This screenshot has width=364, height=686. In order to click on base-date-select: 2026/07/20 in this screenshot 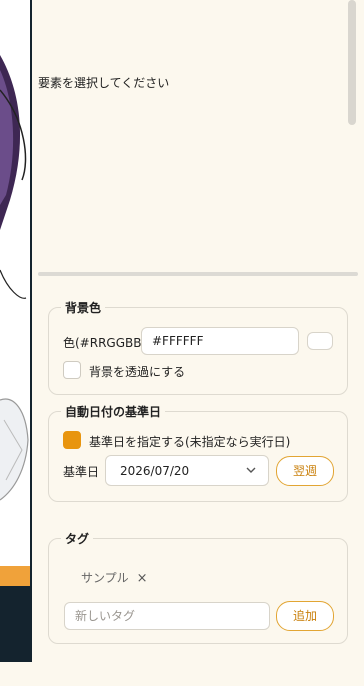, I will do `click(187, 470)`.